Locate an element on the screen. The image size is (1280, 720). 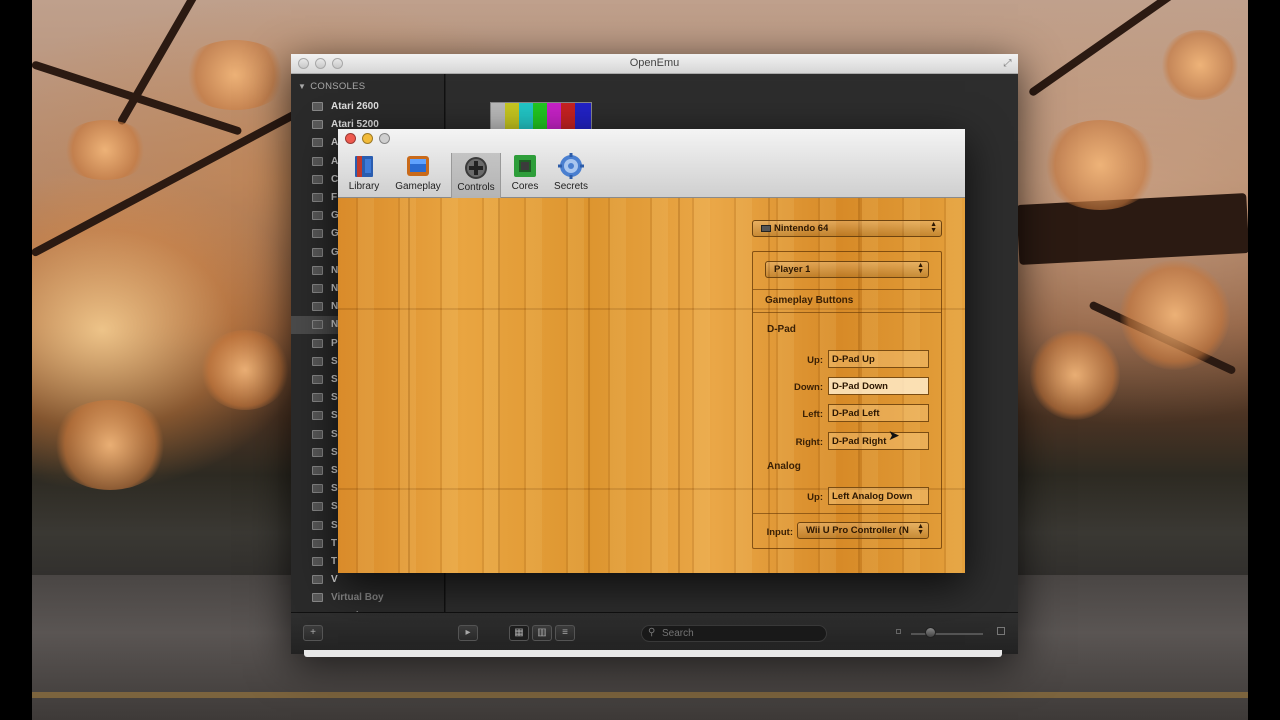
tab-library: Library is located at coordinates (364, 172).